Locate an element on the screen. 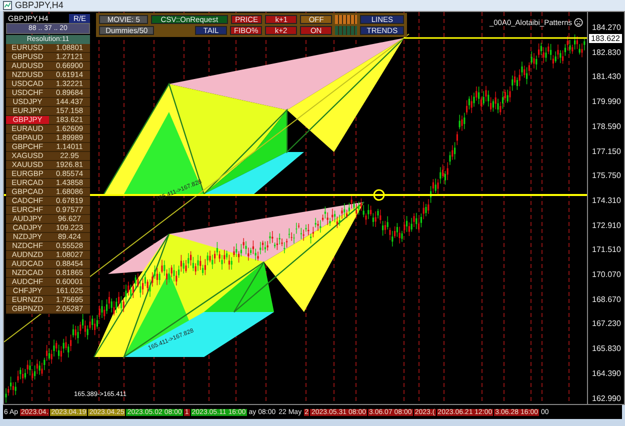 Image resolution: width=625 pixels, height=426 pixels. window-title: GBPJPY,H4 is located at coordinates (39, 5).